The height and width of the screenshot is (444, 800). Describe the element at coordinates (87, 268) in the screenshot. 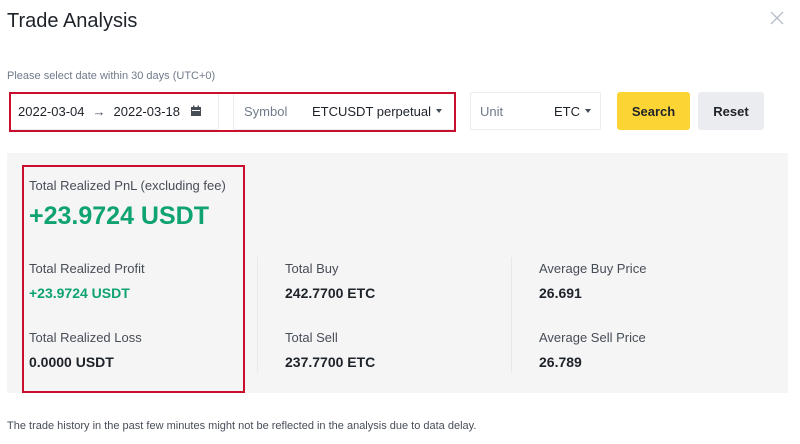

I see `total-profit-label: Total Realized Profit` at that location.